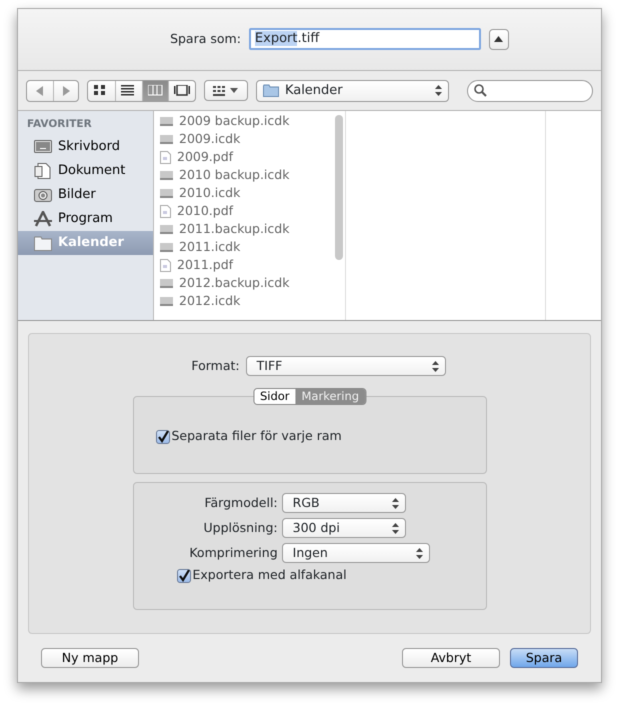 This screenshot has width=619, height=708. What do you see at coordinates (43, 147) in the screenshot?
I see `monitor-icon` at bounding box center [43, 147].